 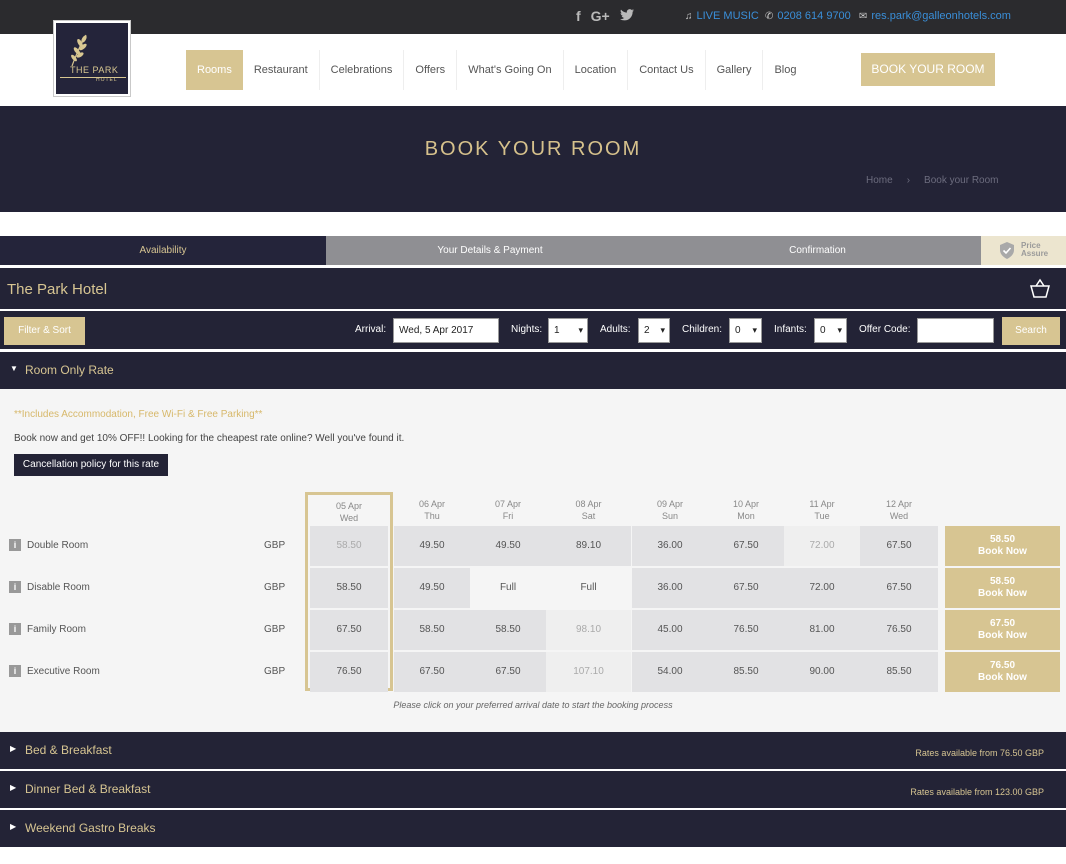 What do you see at coordinates (790, 329) in the screenshot?
I see `infants-label: Infants:` at bounding box center [790, 329].